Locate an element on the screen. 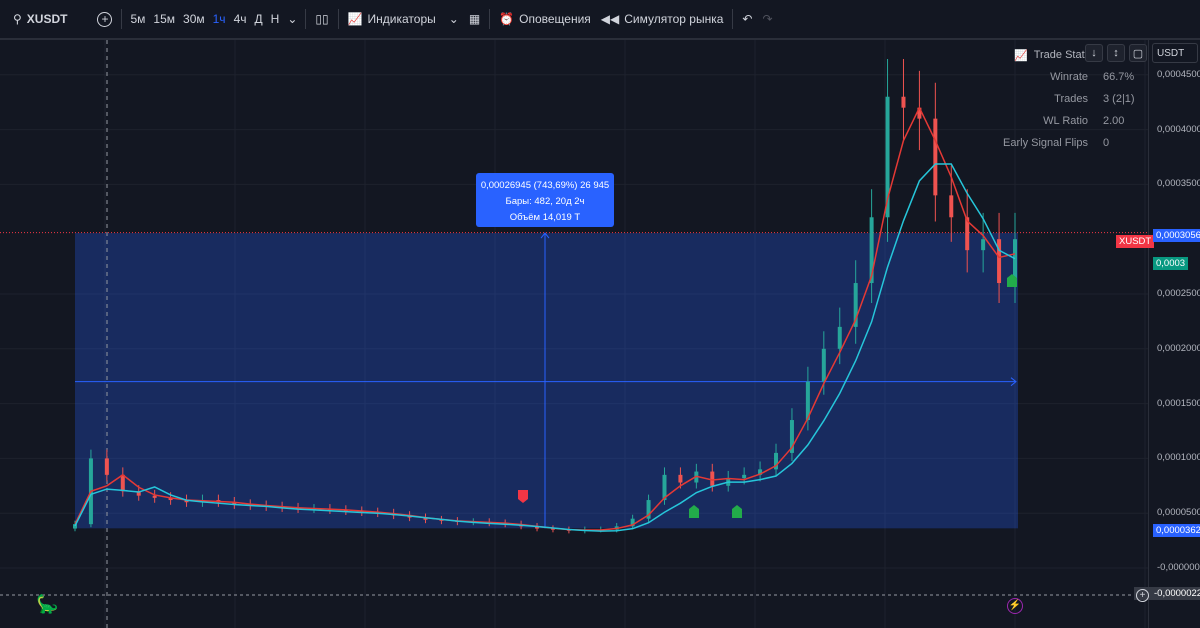  timeframe-30m: 30м is located at coordinates (194, 19).